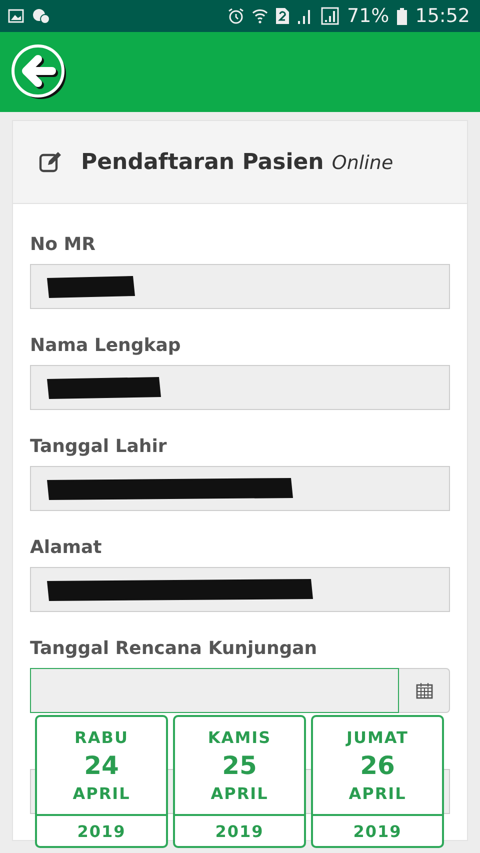  What do you see at coordinates (101, 781) in the screenshot?
I see `date-option-menu: RABU 24 APRIL 2019` at bounding box center [101, 781].